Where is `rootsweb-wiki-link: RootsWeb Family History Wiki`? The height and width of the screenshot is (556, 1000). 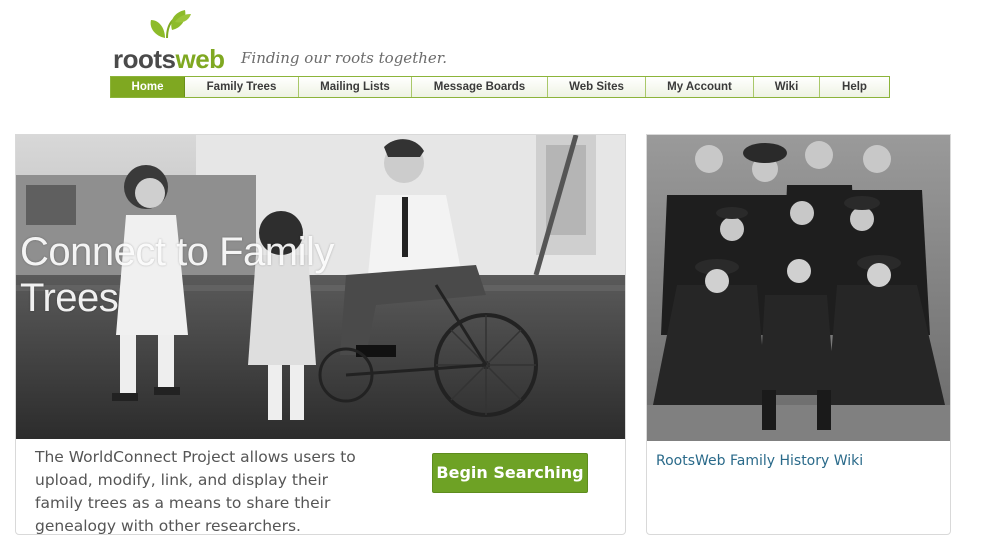
rootsweb-wiki-link: RootsWeb Family History Wiki is located at coordinates (759, 461).